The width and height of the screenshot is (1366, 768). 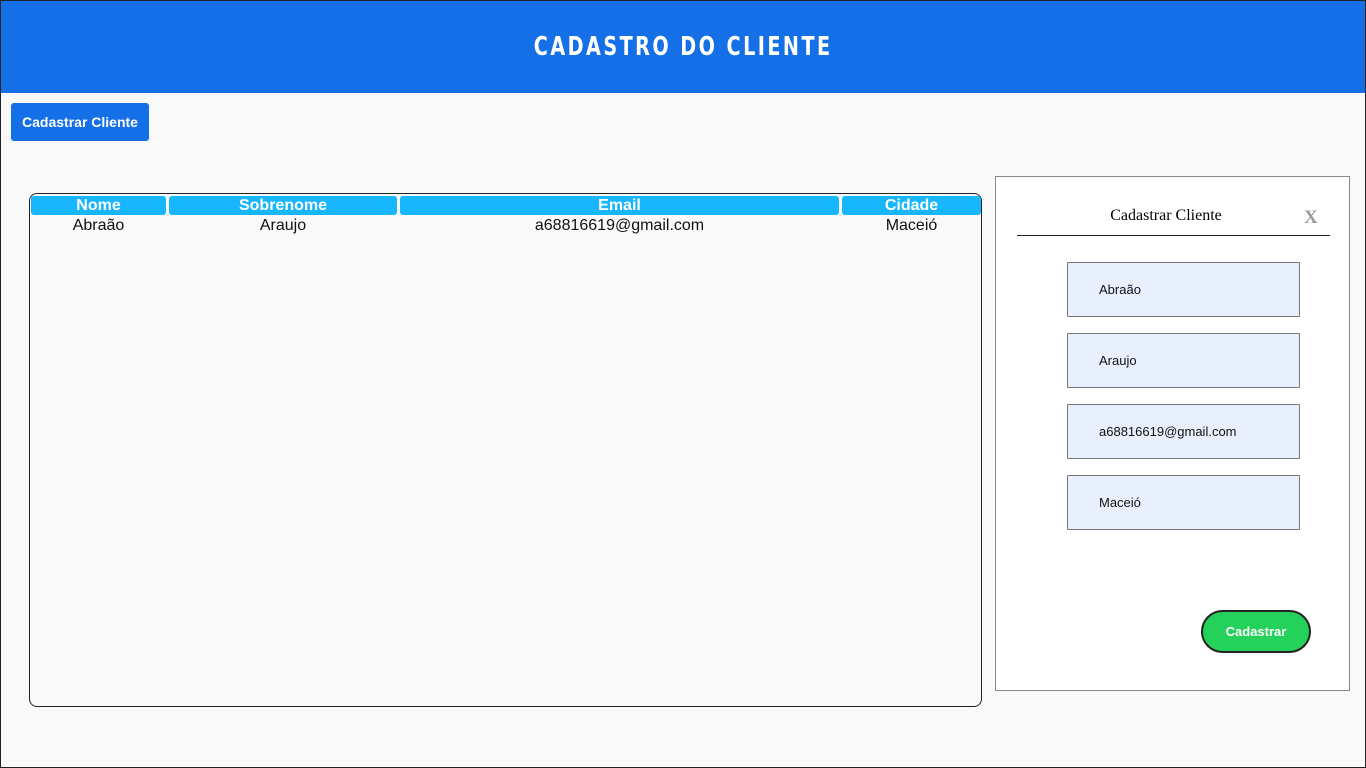 What do you see at coordinates (1183, 431) in the screenshot?
I see `email-input` at bounding box center [1183, 431].